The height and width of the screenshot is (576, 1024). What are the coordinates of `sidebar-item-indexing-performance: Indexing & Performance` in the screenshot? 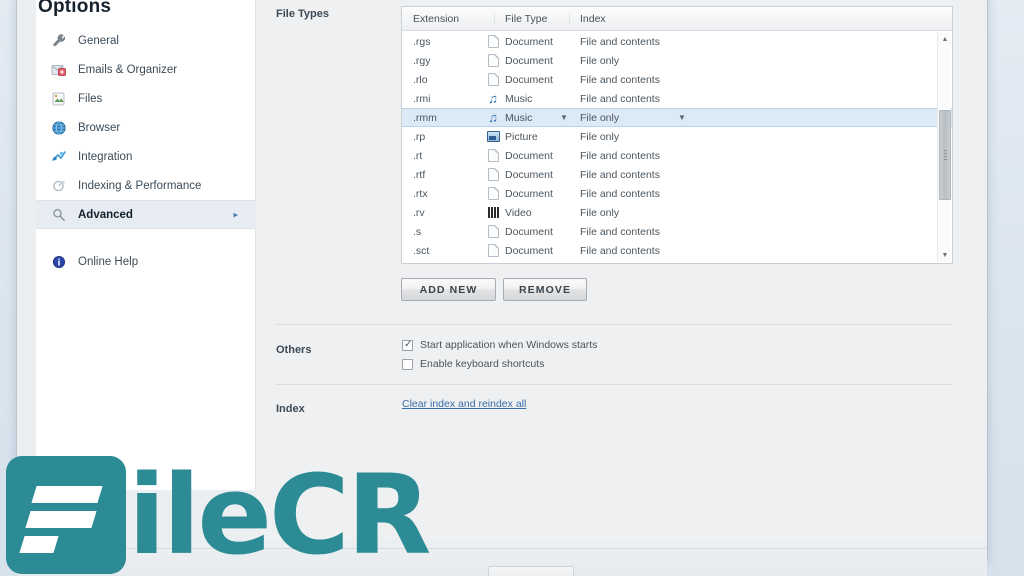 It's located at (146, 185).